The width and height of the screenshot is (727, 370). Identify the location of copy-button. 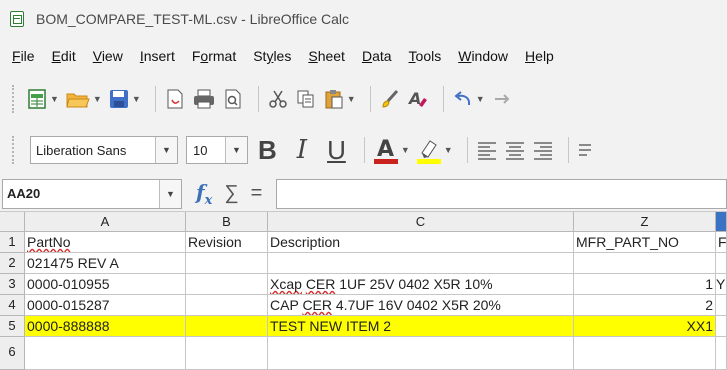
(306, 99).